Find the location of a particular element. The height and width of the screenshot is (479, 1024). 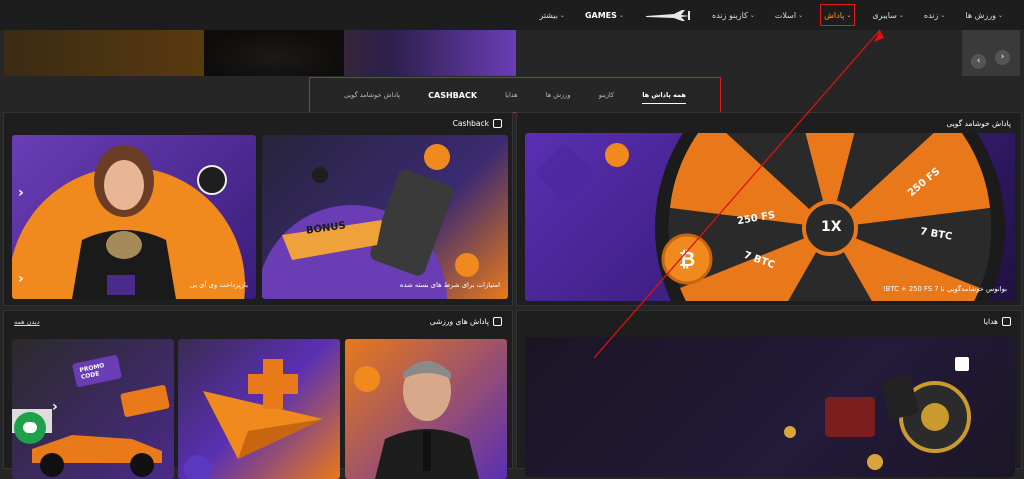

sports-card-plane is located at coordinates (259, 409).